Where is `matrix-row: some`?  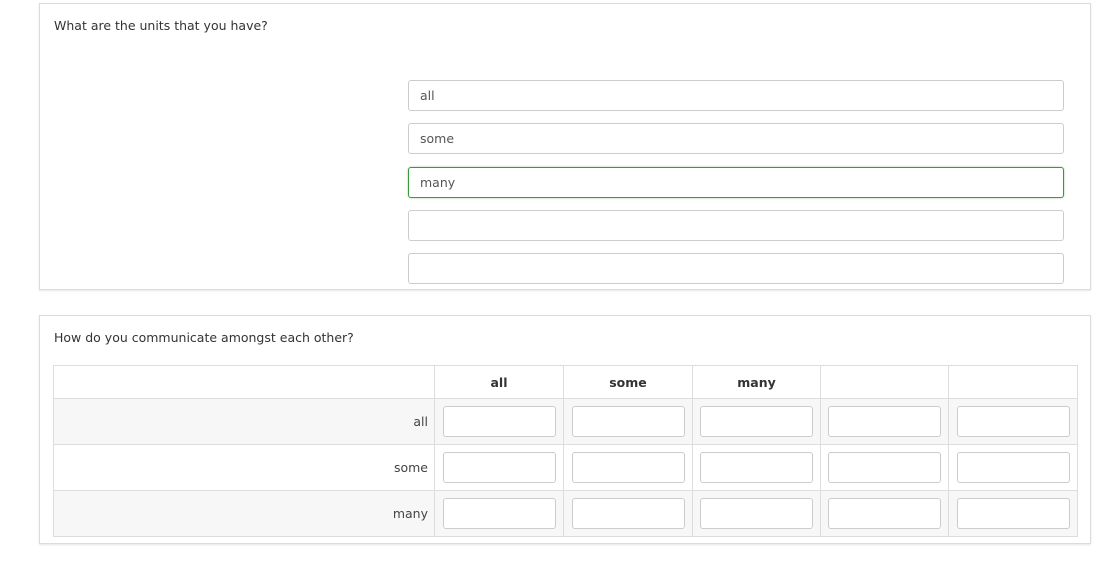
matrix-row: some is located at coordinates (565, 467).